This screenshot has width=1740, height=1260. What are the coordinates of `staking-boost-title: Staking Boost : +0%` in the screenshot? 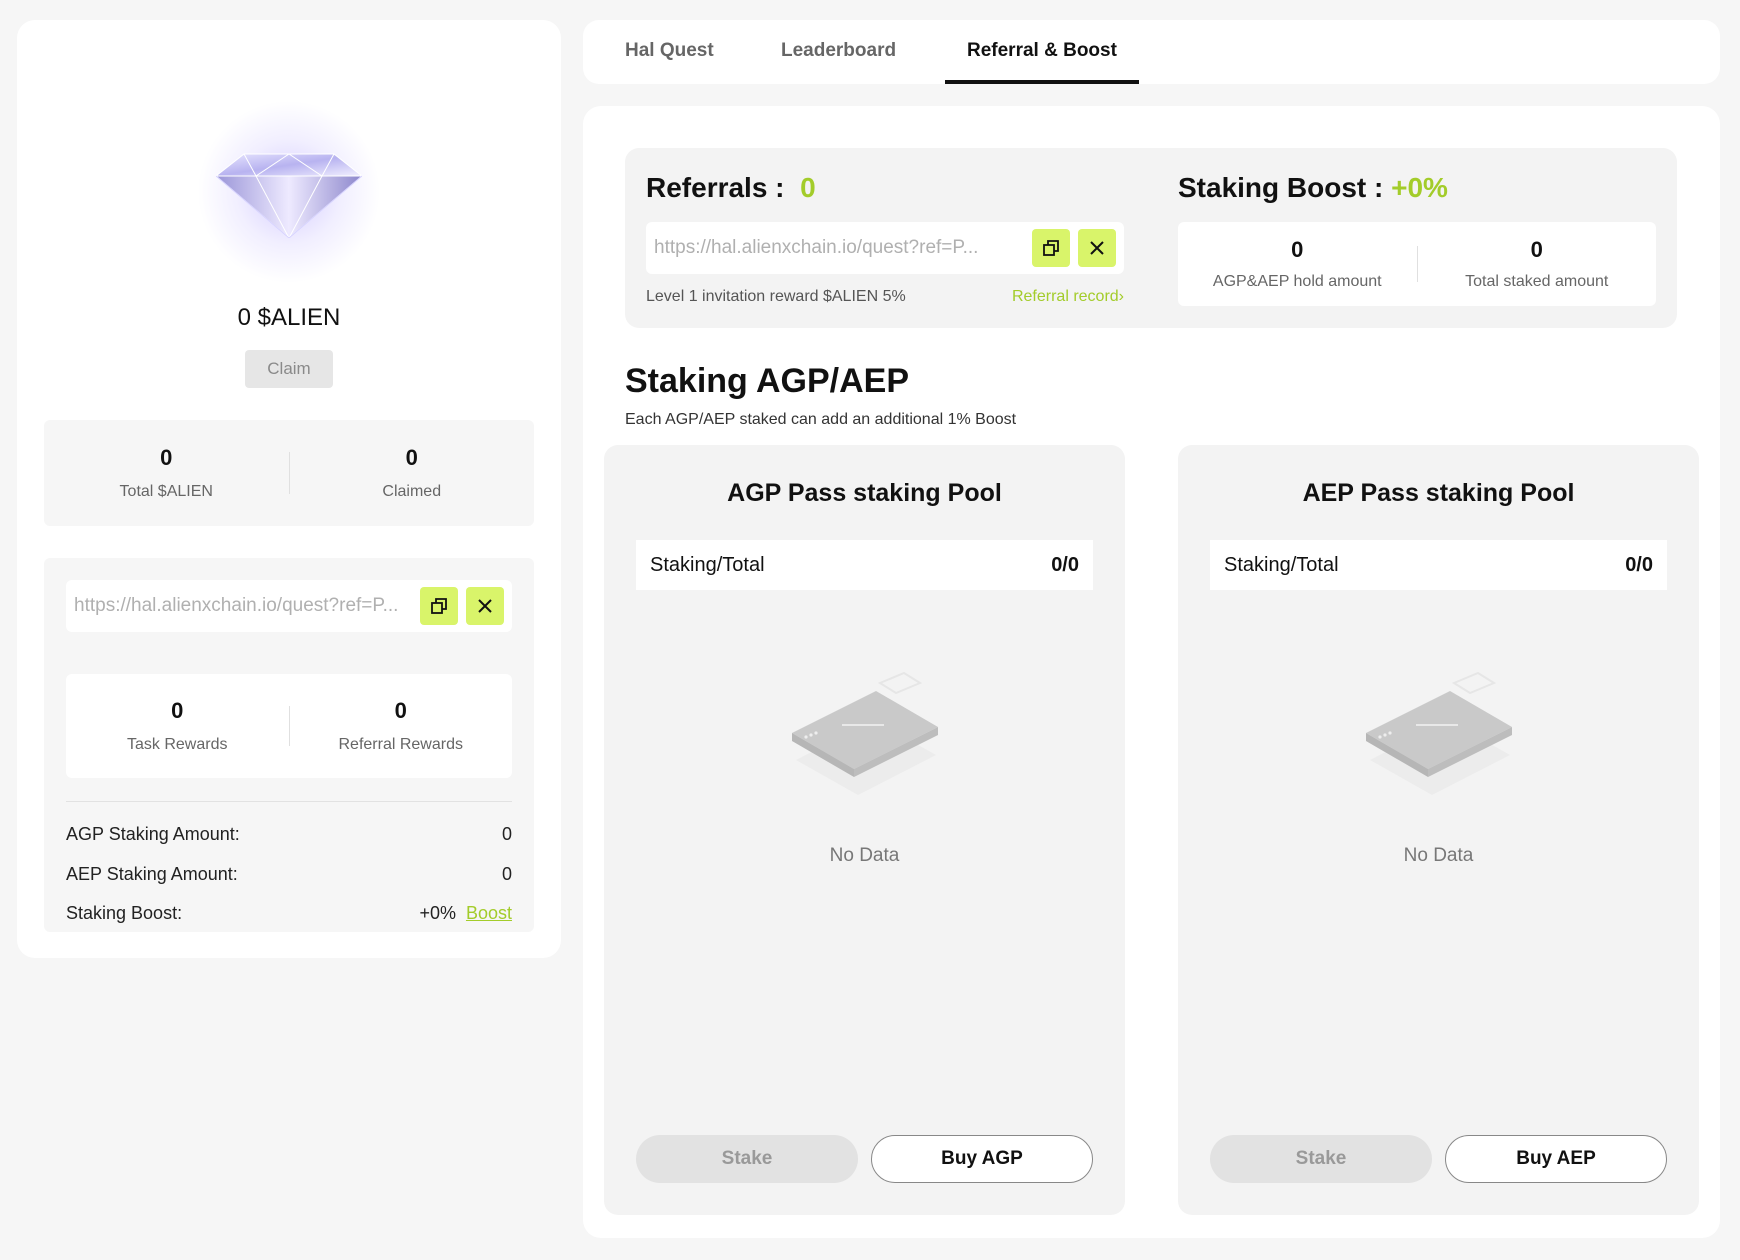 It's located at (1313, 188).